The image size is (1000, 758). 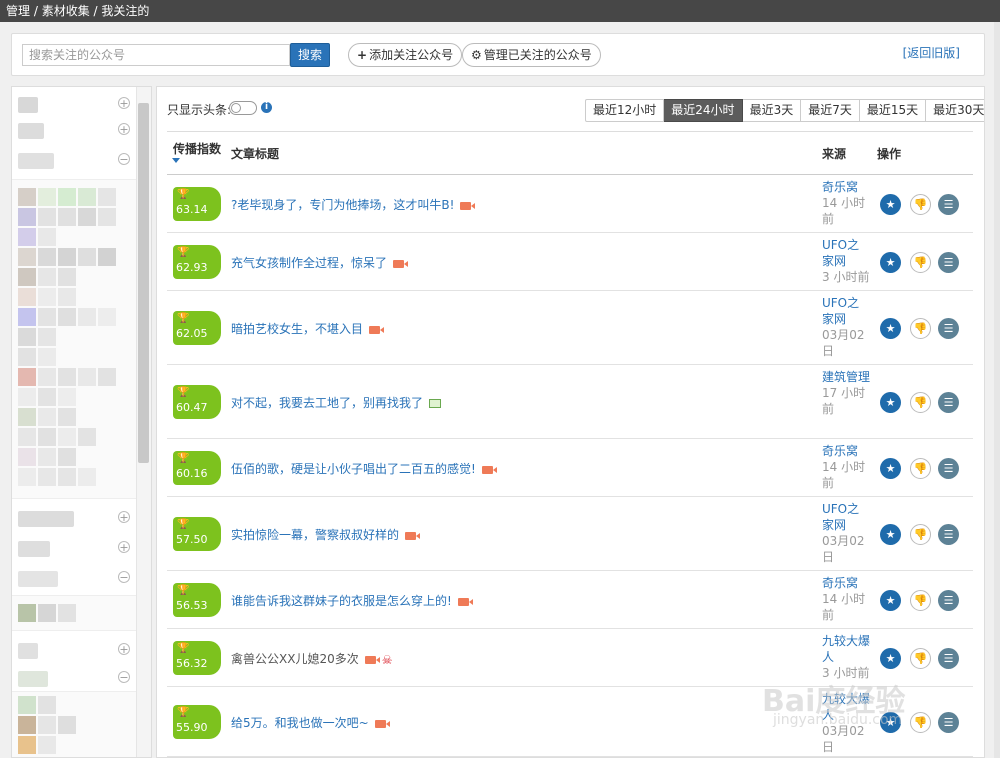 I want to click on column-header-score: 传播指数, so click(x=197, y=148).